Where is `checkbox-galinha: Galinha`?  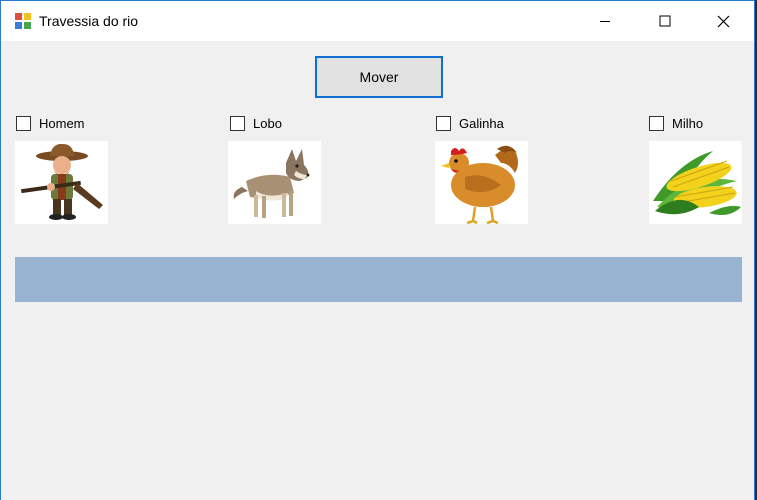
checkbox-galinha: Galinha is located at coordinates (470, 123).